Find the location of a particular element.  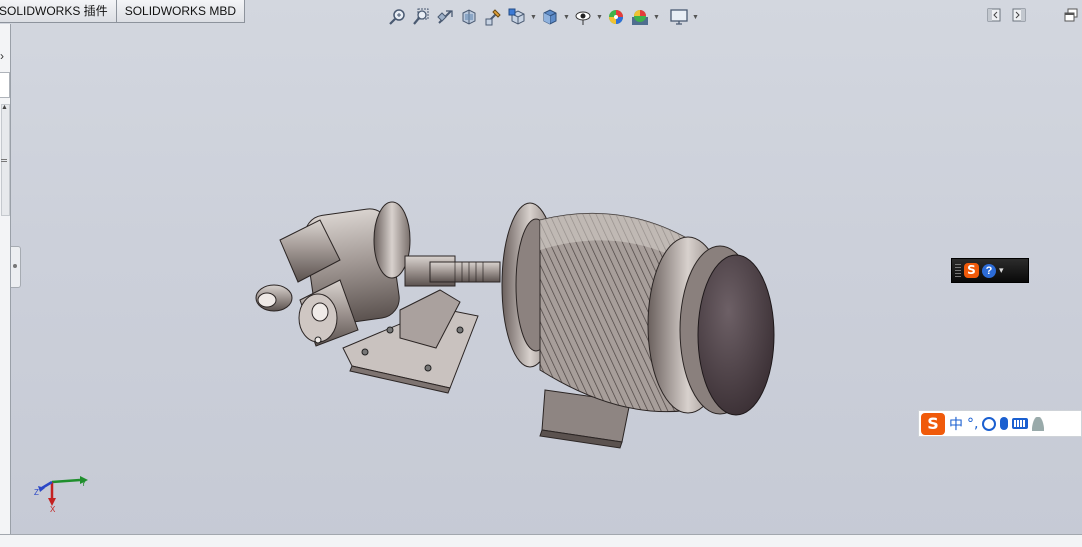

zoom-to-area-icon is located at coordinates (421, 17).